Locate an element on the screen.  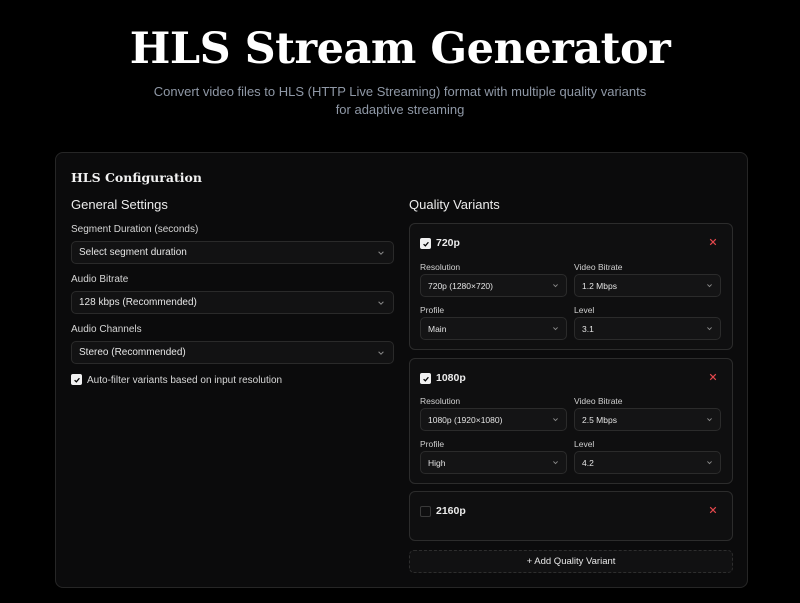
variant-name: 1080p is located at coordinates (451, 378).